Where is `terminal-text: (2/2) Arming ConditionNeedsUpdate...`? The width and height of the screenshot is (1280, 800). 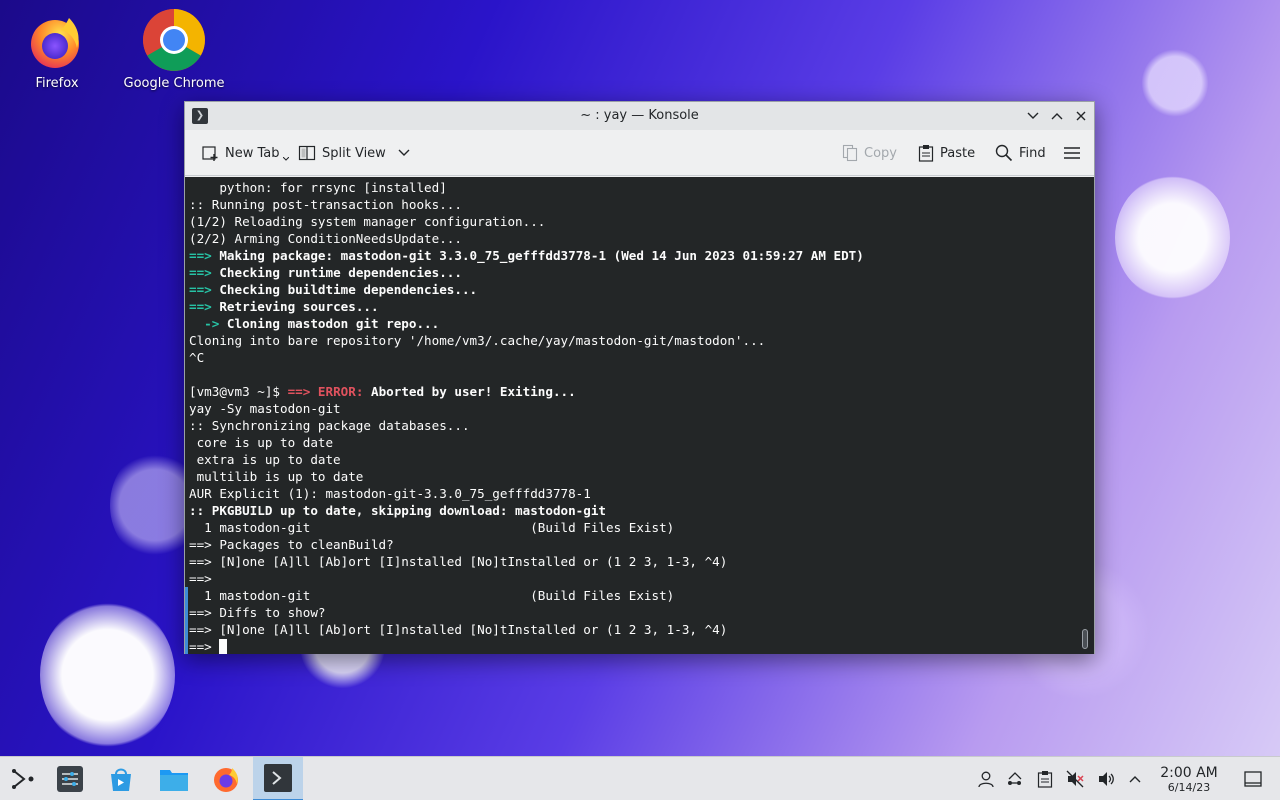
terminal-text: (2/2) Arming ConditionNeedsUpdate... is located at coordinates (325, 238).